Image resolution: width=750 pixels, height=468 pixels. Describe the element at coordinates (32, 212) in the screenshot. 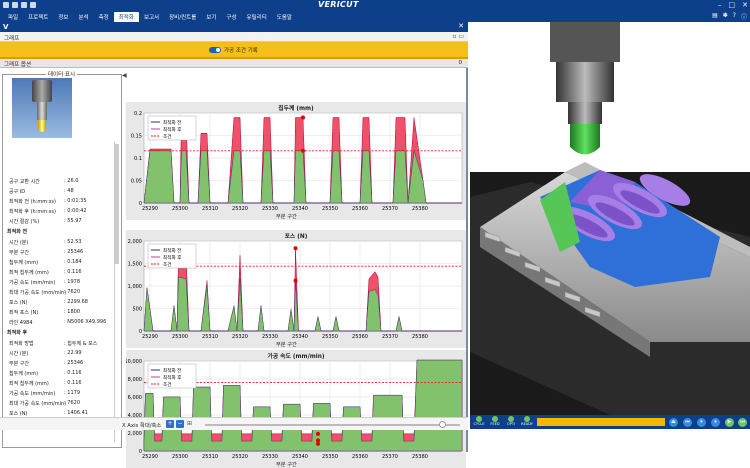

I see `data-key: 최적화 후 (h:mm:ss)` at that location.